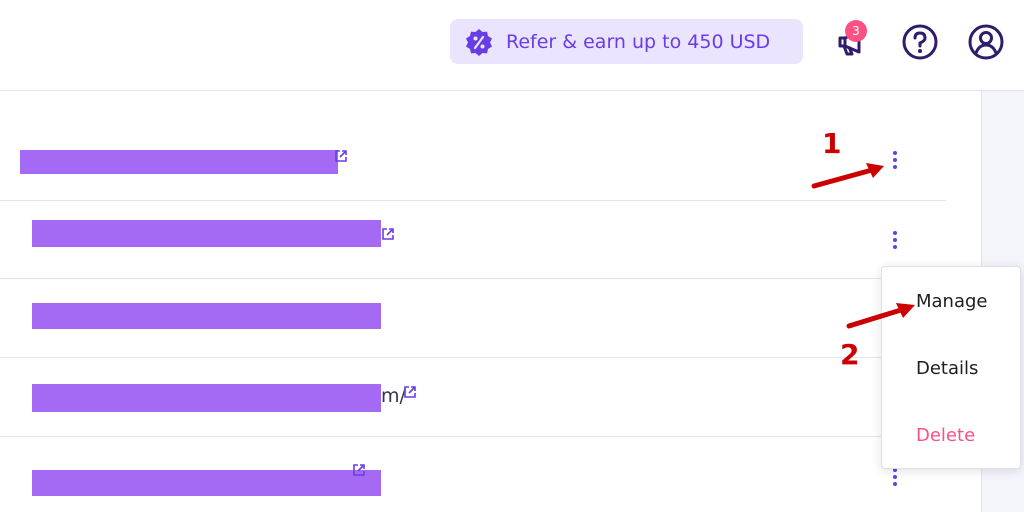  I want to click on discount-badge-icon, so click(479, 42).